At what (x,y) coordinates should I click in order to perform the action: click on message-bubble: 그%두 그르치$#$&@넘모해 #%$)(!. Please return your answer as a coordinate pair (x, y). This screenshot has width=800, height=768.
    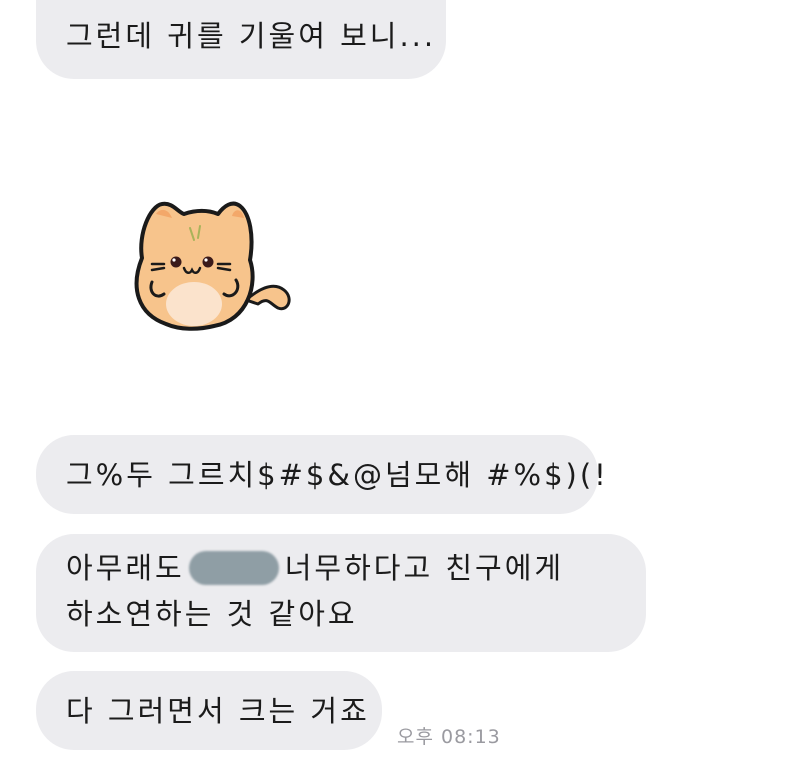
    Looking at the image, I should click on (321, 474).